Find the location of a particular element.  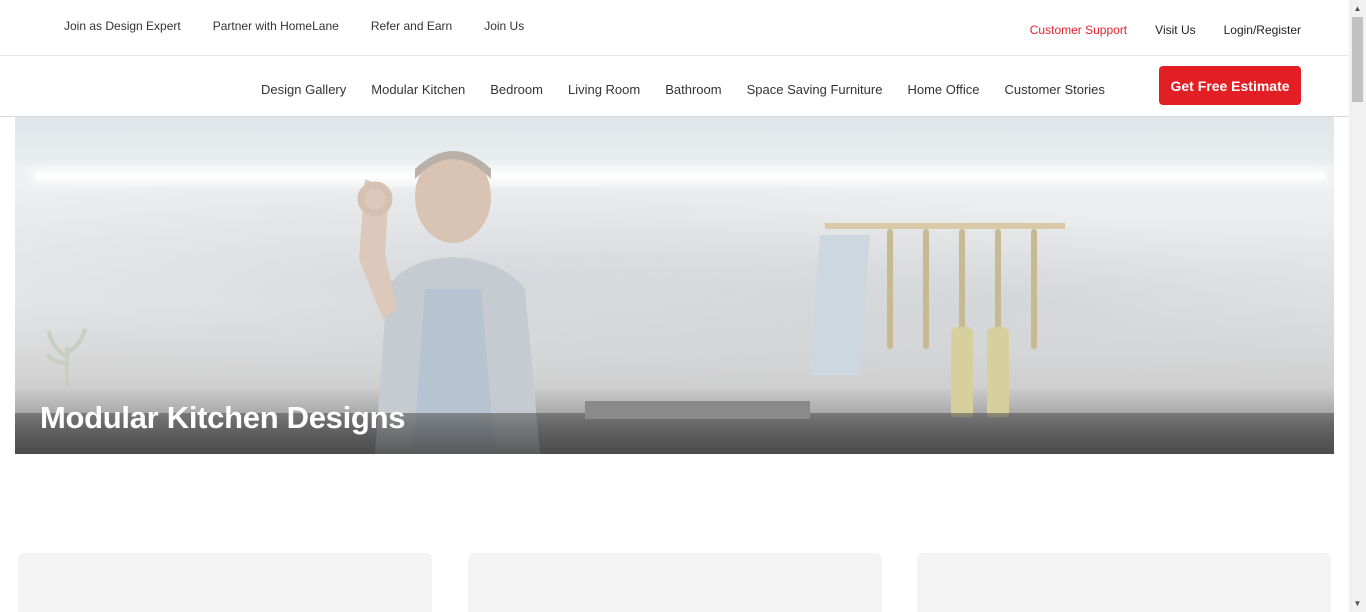

hero-towel is located at coordinates (840, 305).